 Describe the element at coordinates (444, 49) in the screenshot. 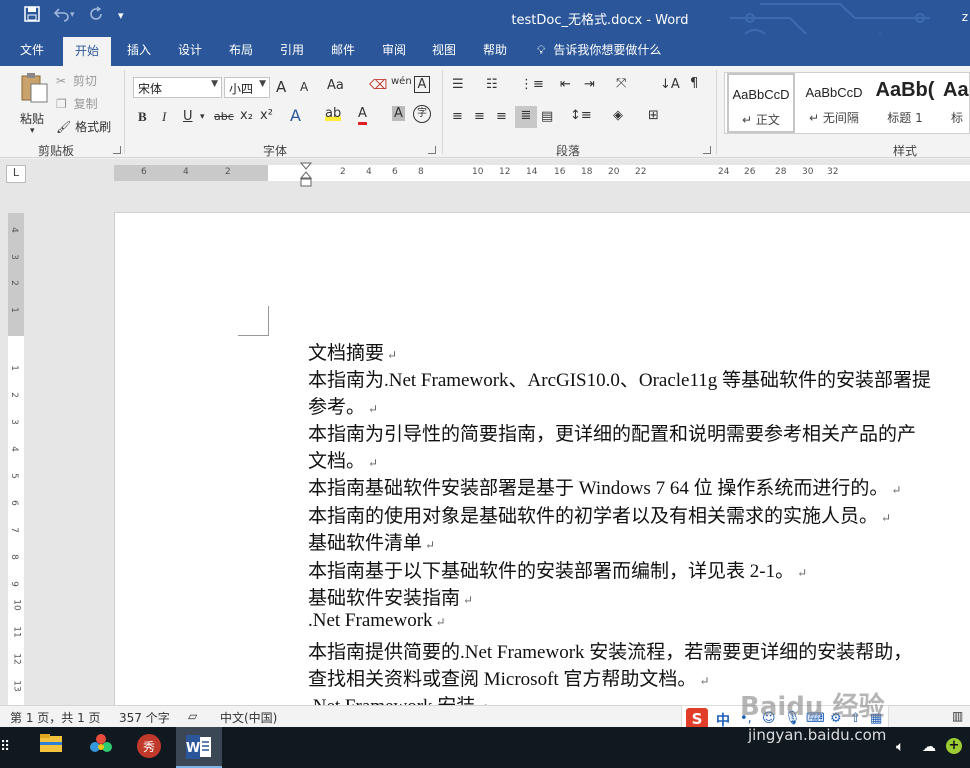

I see `tab-view: 视图` at that location.